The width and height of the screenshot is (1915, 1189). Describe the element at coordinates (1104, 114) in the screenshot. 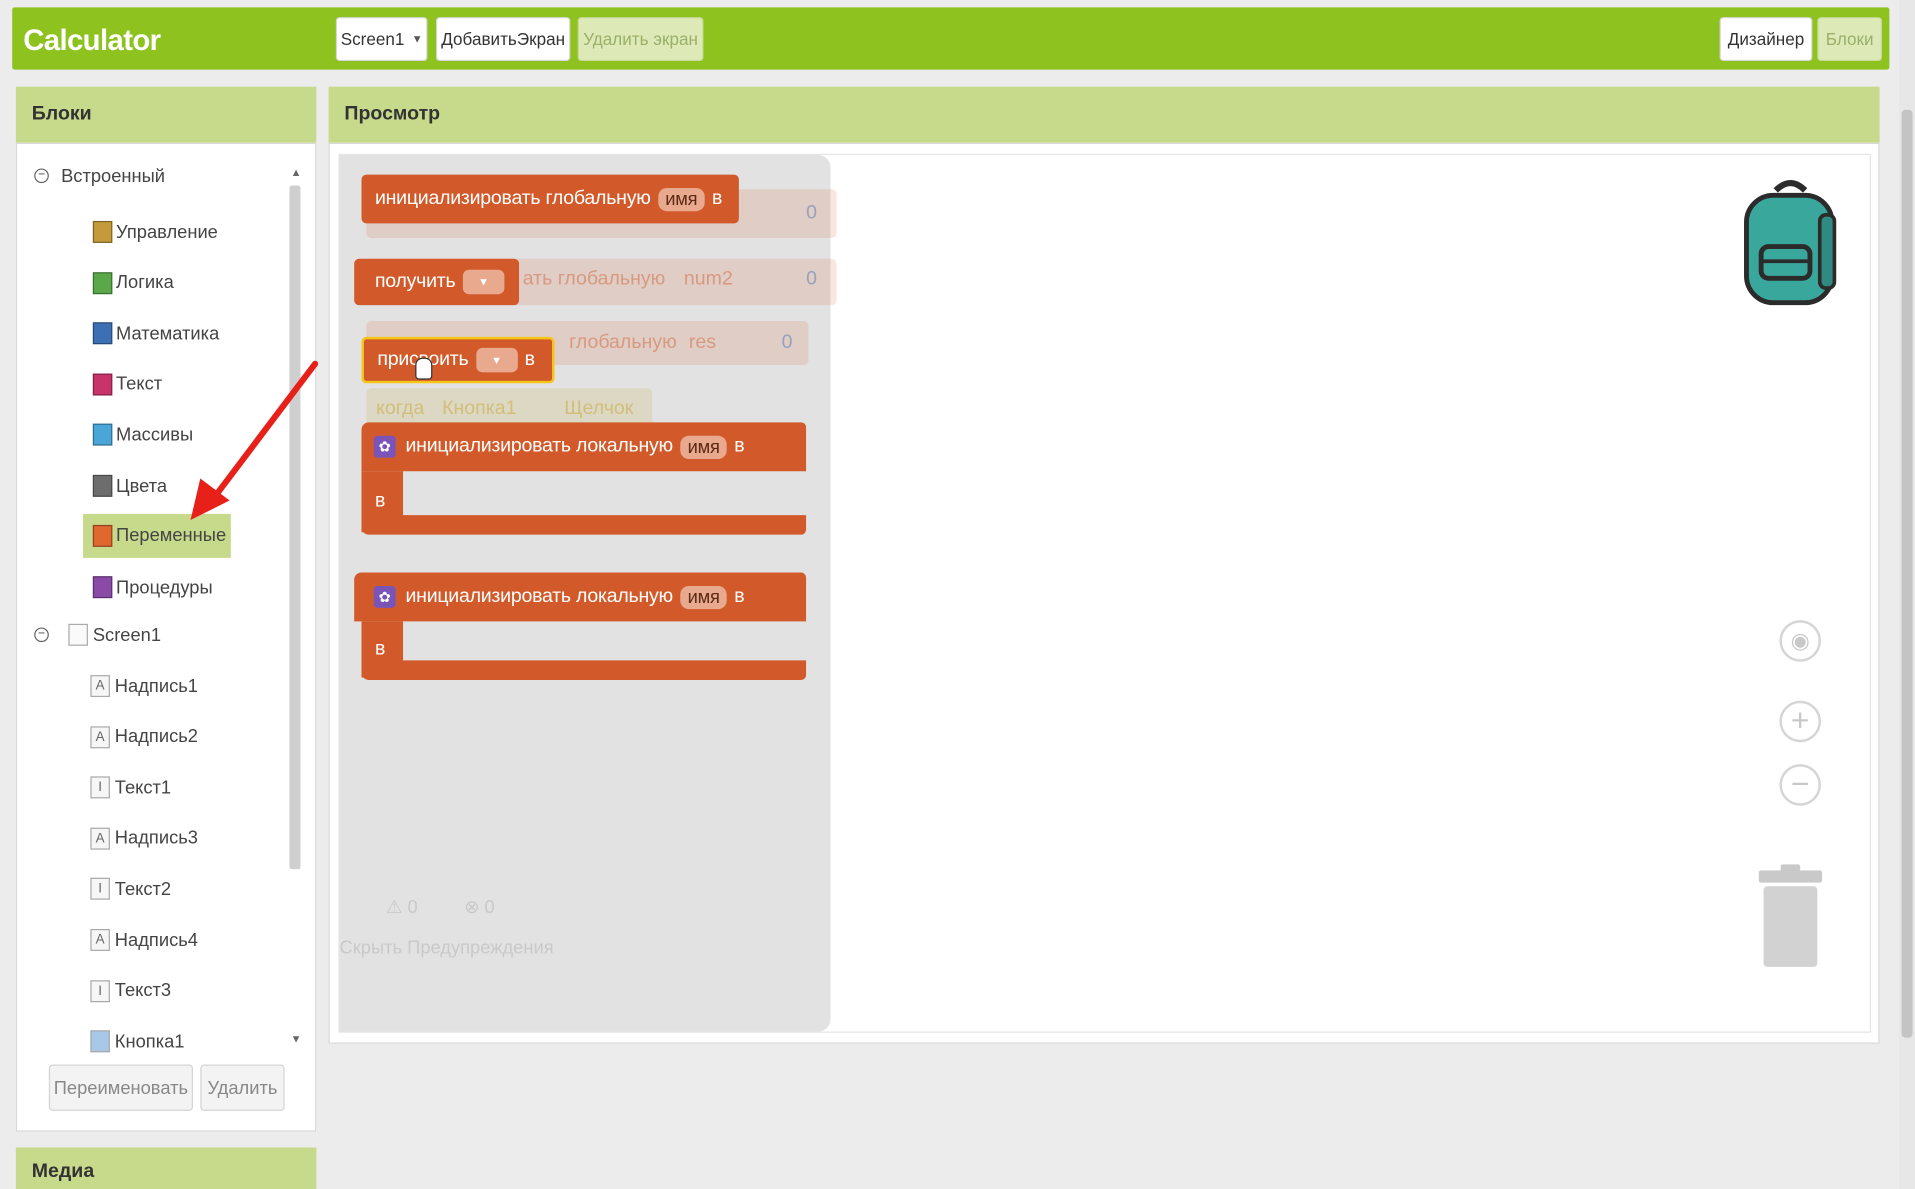

I see `viewer-header: Просмотр` at that location.